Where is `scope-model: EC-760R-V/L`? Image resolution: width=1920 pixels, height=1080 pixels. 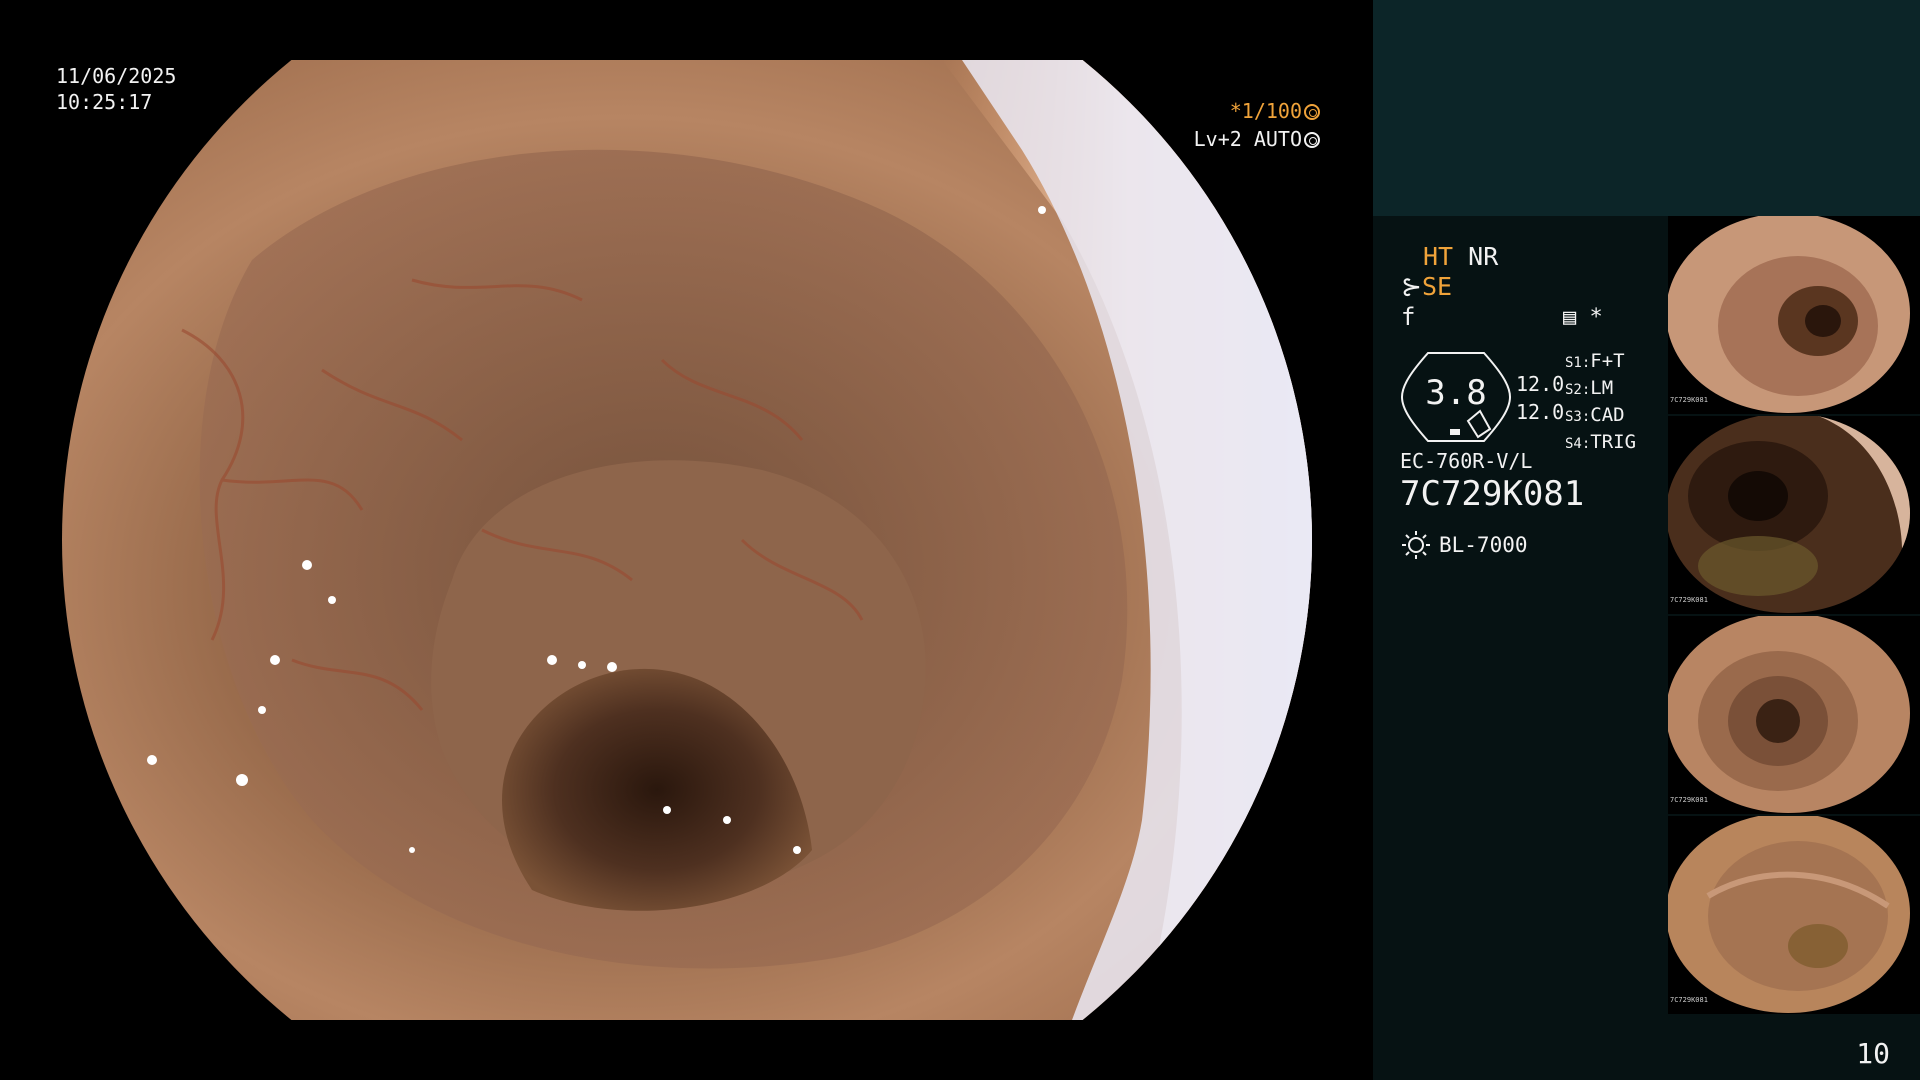 scope-model: EC-760R-V/L is located at coordinates (1466, 461).